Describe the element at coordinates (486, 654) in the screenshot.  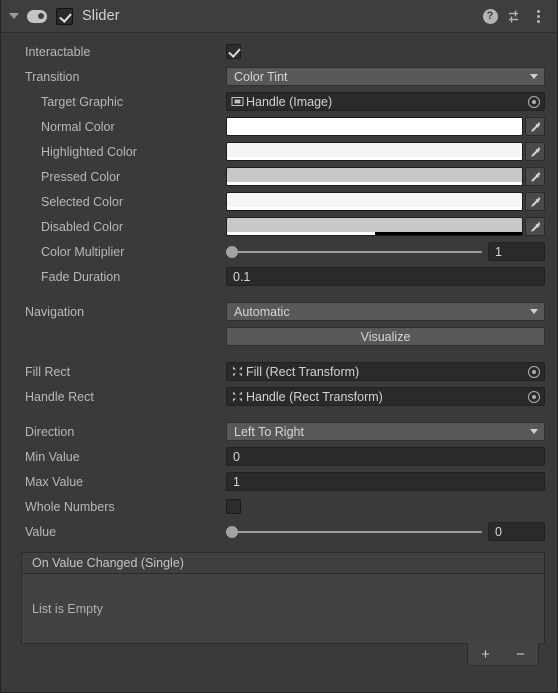
I see `add-event-button: +` at that location.